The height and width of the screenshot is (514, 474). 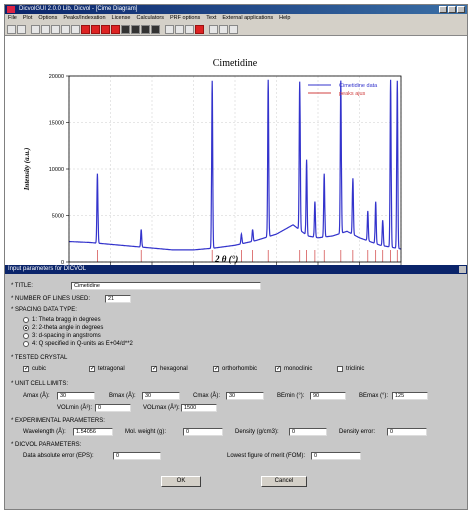 What do you see at coordinates (39, 358) in the screenshot?
I see `crystal-label: * TESTED CRYSTAL` at bounding box center [39, 358].